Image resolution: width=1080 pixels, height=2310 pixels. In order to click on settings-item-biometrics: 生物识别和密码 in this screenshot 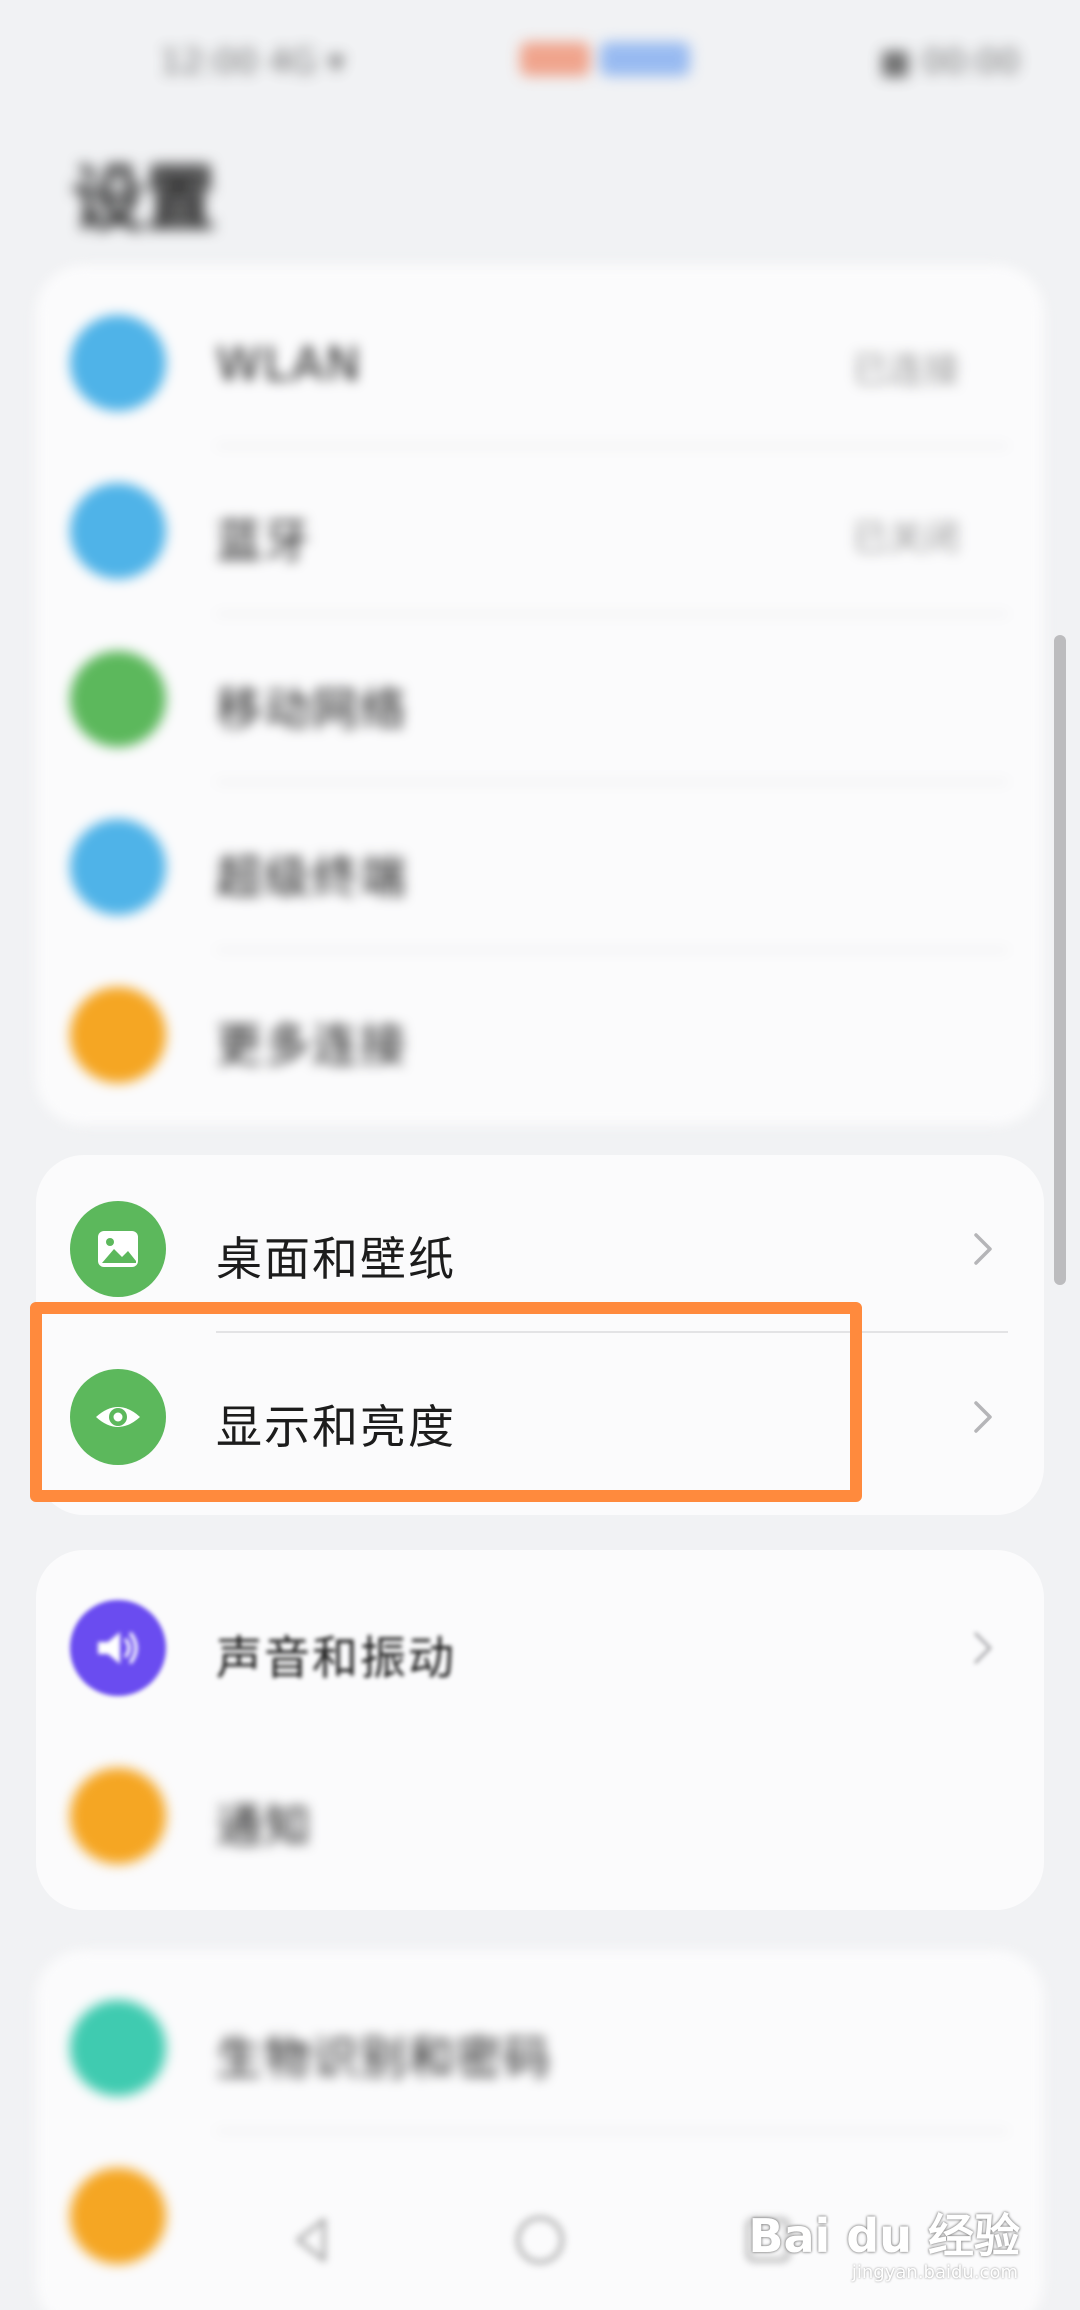, I will do `click(540, 2048)`.